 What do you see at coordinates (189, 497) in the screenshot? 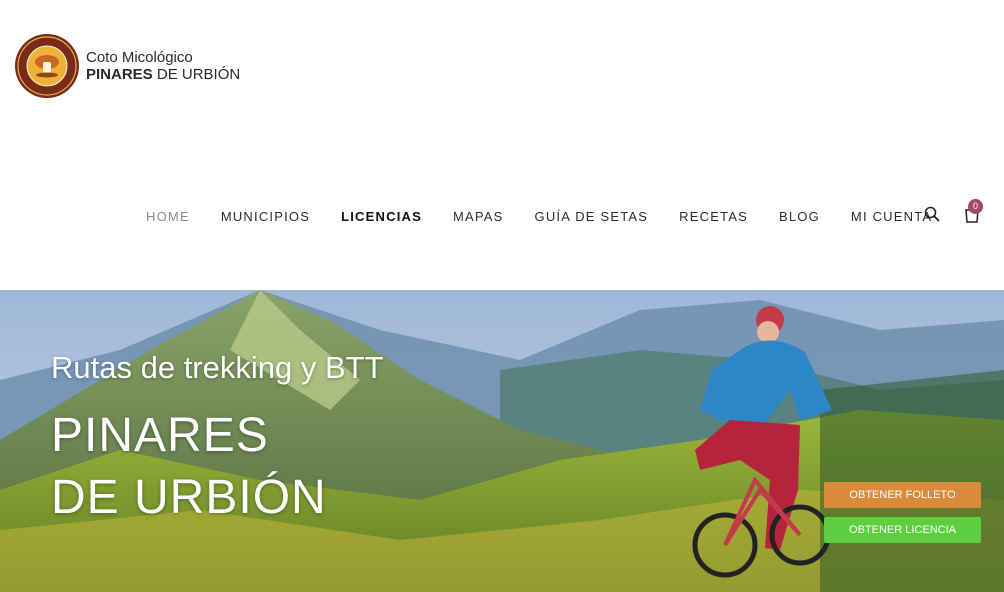
I see `hero-title-line2: DE URBIÓN` at bounding box center [189, 497].